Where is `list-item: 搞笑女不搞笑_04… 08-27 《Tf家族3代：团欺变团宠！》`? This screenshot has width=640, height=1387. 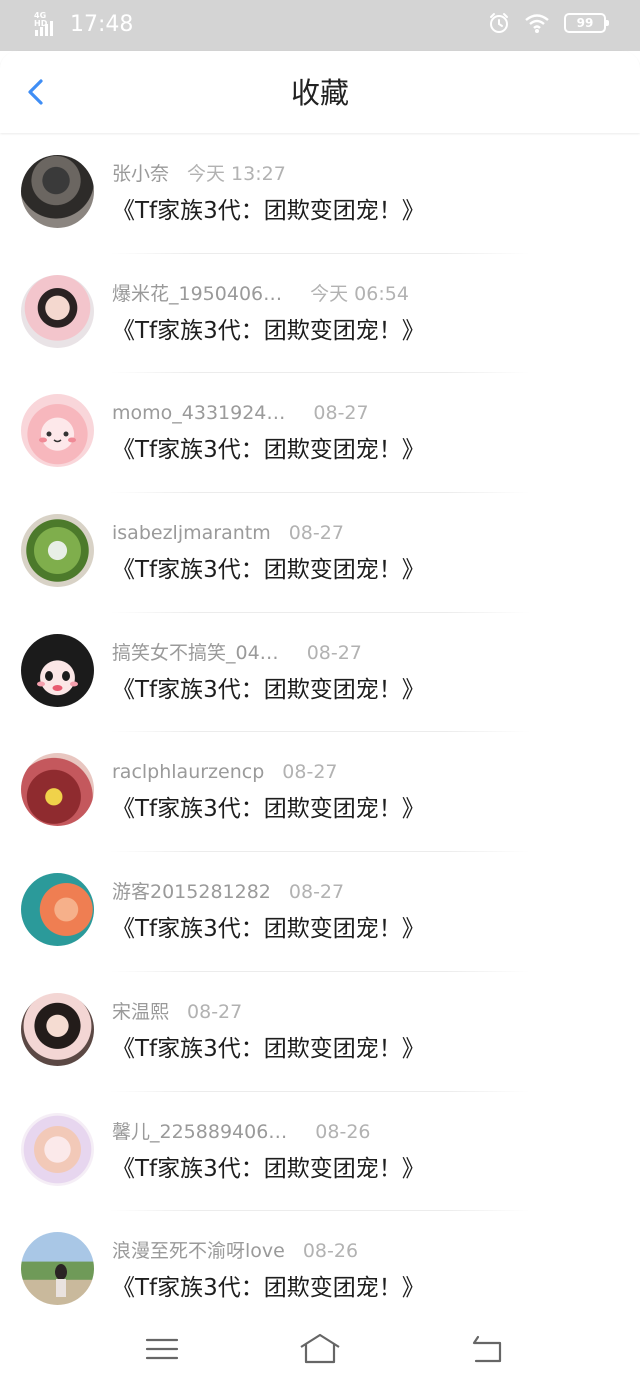 list-item: 搞笑女不搞笑_04… 08-27 《Tf家族3代：团欺变团宠！》 is located at coordinates (320, 673).